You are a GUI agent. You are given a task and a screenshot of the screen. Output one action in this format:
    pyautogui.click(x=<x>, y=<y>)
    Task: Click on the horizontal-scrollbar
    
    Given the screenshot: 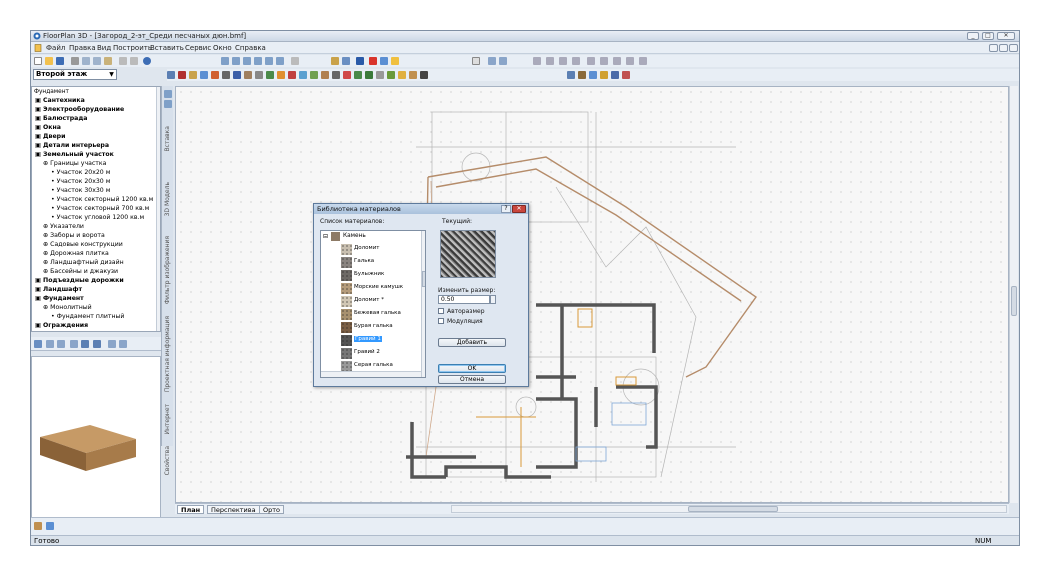 What is the action you would take?
    pyautogui.click(x=729, y=509)
    